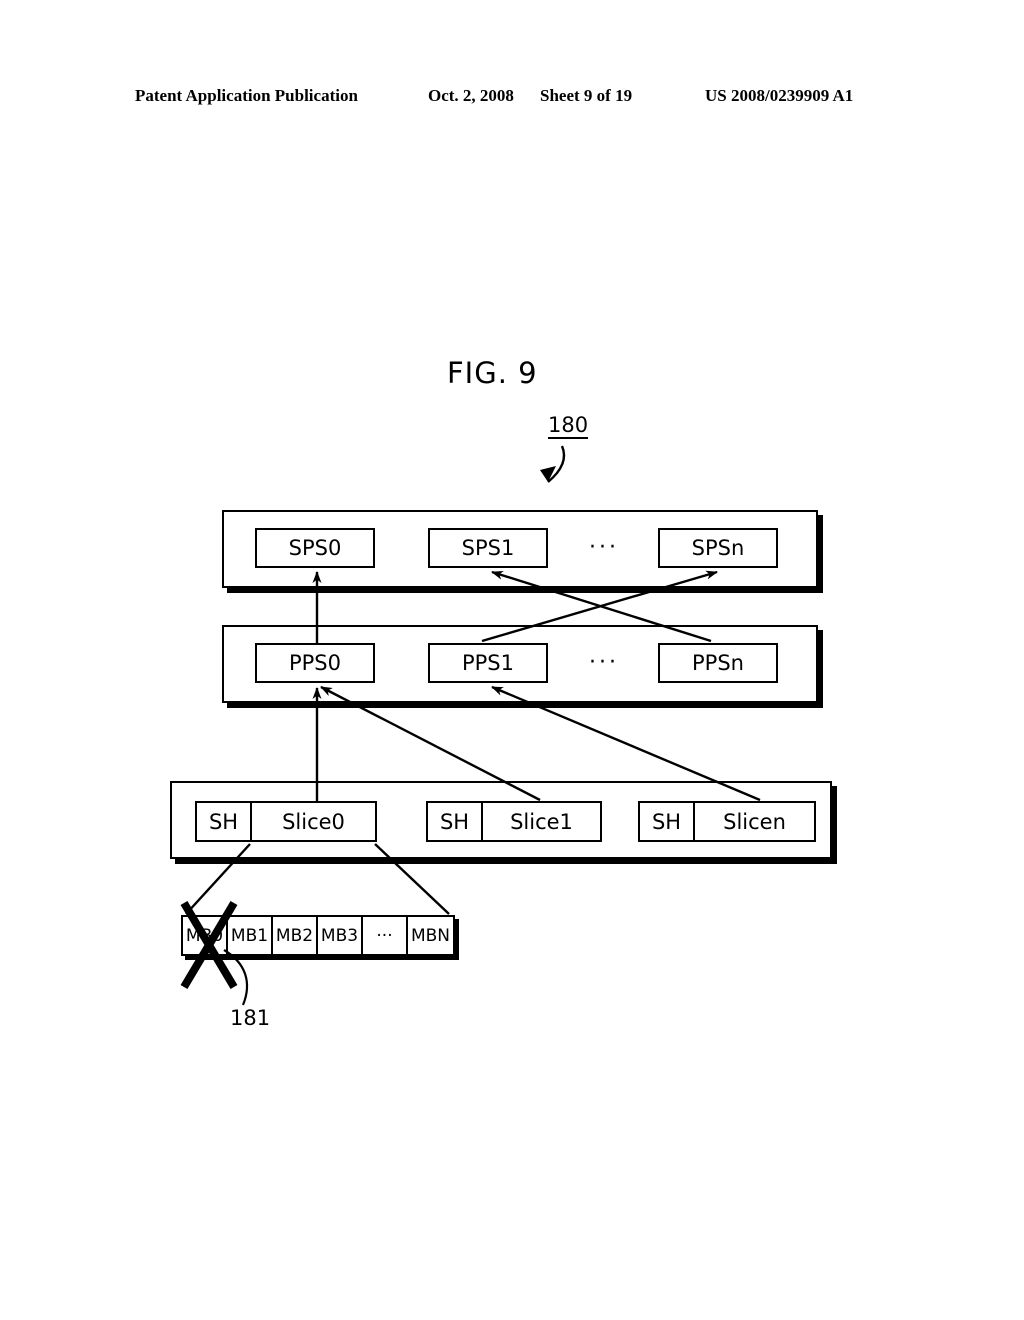  What do you see at coordinates (246, 95) in the screenshot?
I see `header-publication: Patent Application Publication` at bounding box center [246, 95].